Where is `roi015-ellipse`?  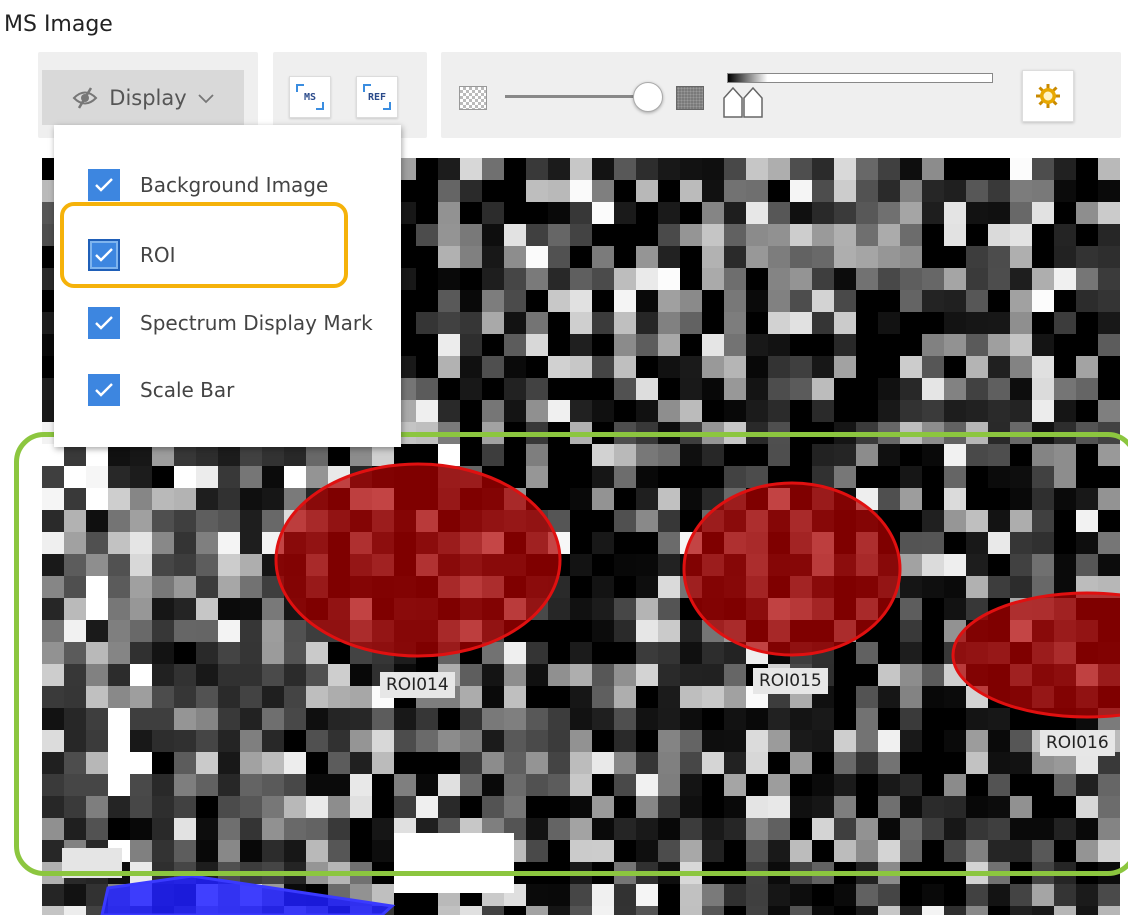 roi015-ellipse is located at coordinates (792, 569).